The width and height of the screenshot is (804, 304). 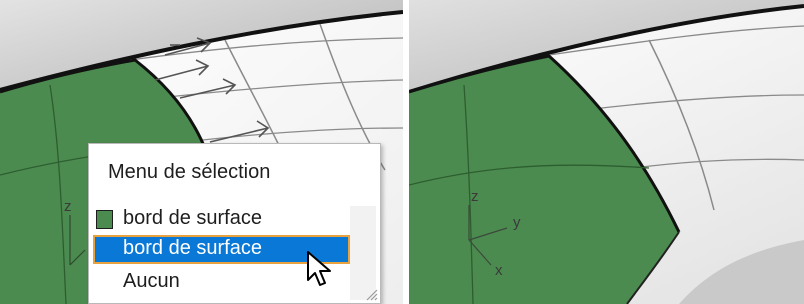 What do you see at coordinates (68, 206) in the screenshot?
I see `axis-z-label-left: z` at bounding box center [68, 206].